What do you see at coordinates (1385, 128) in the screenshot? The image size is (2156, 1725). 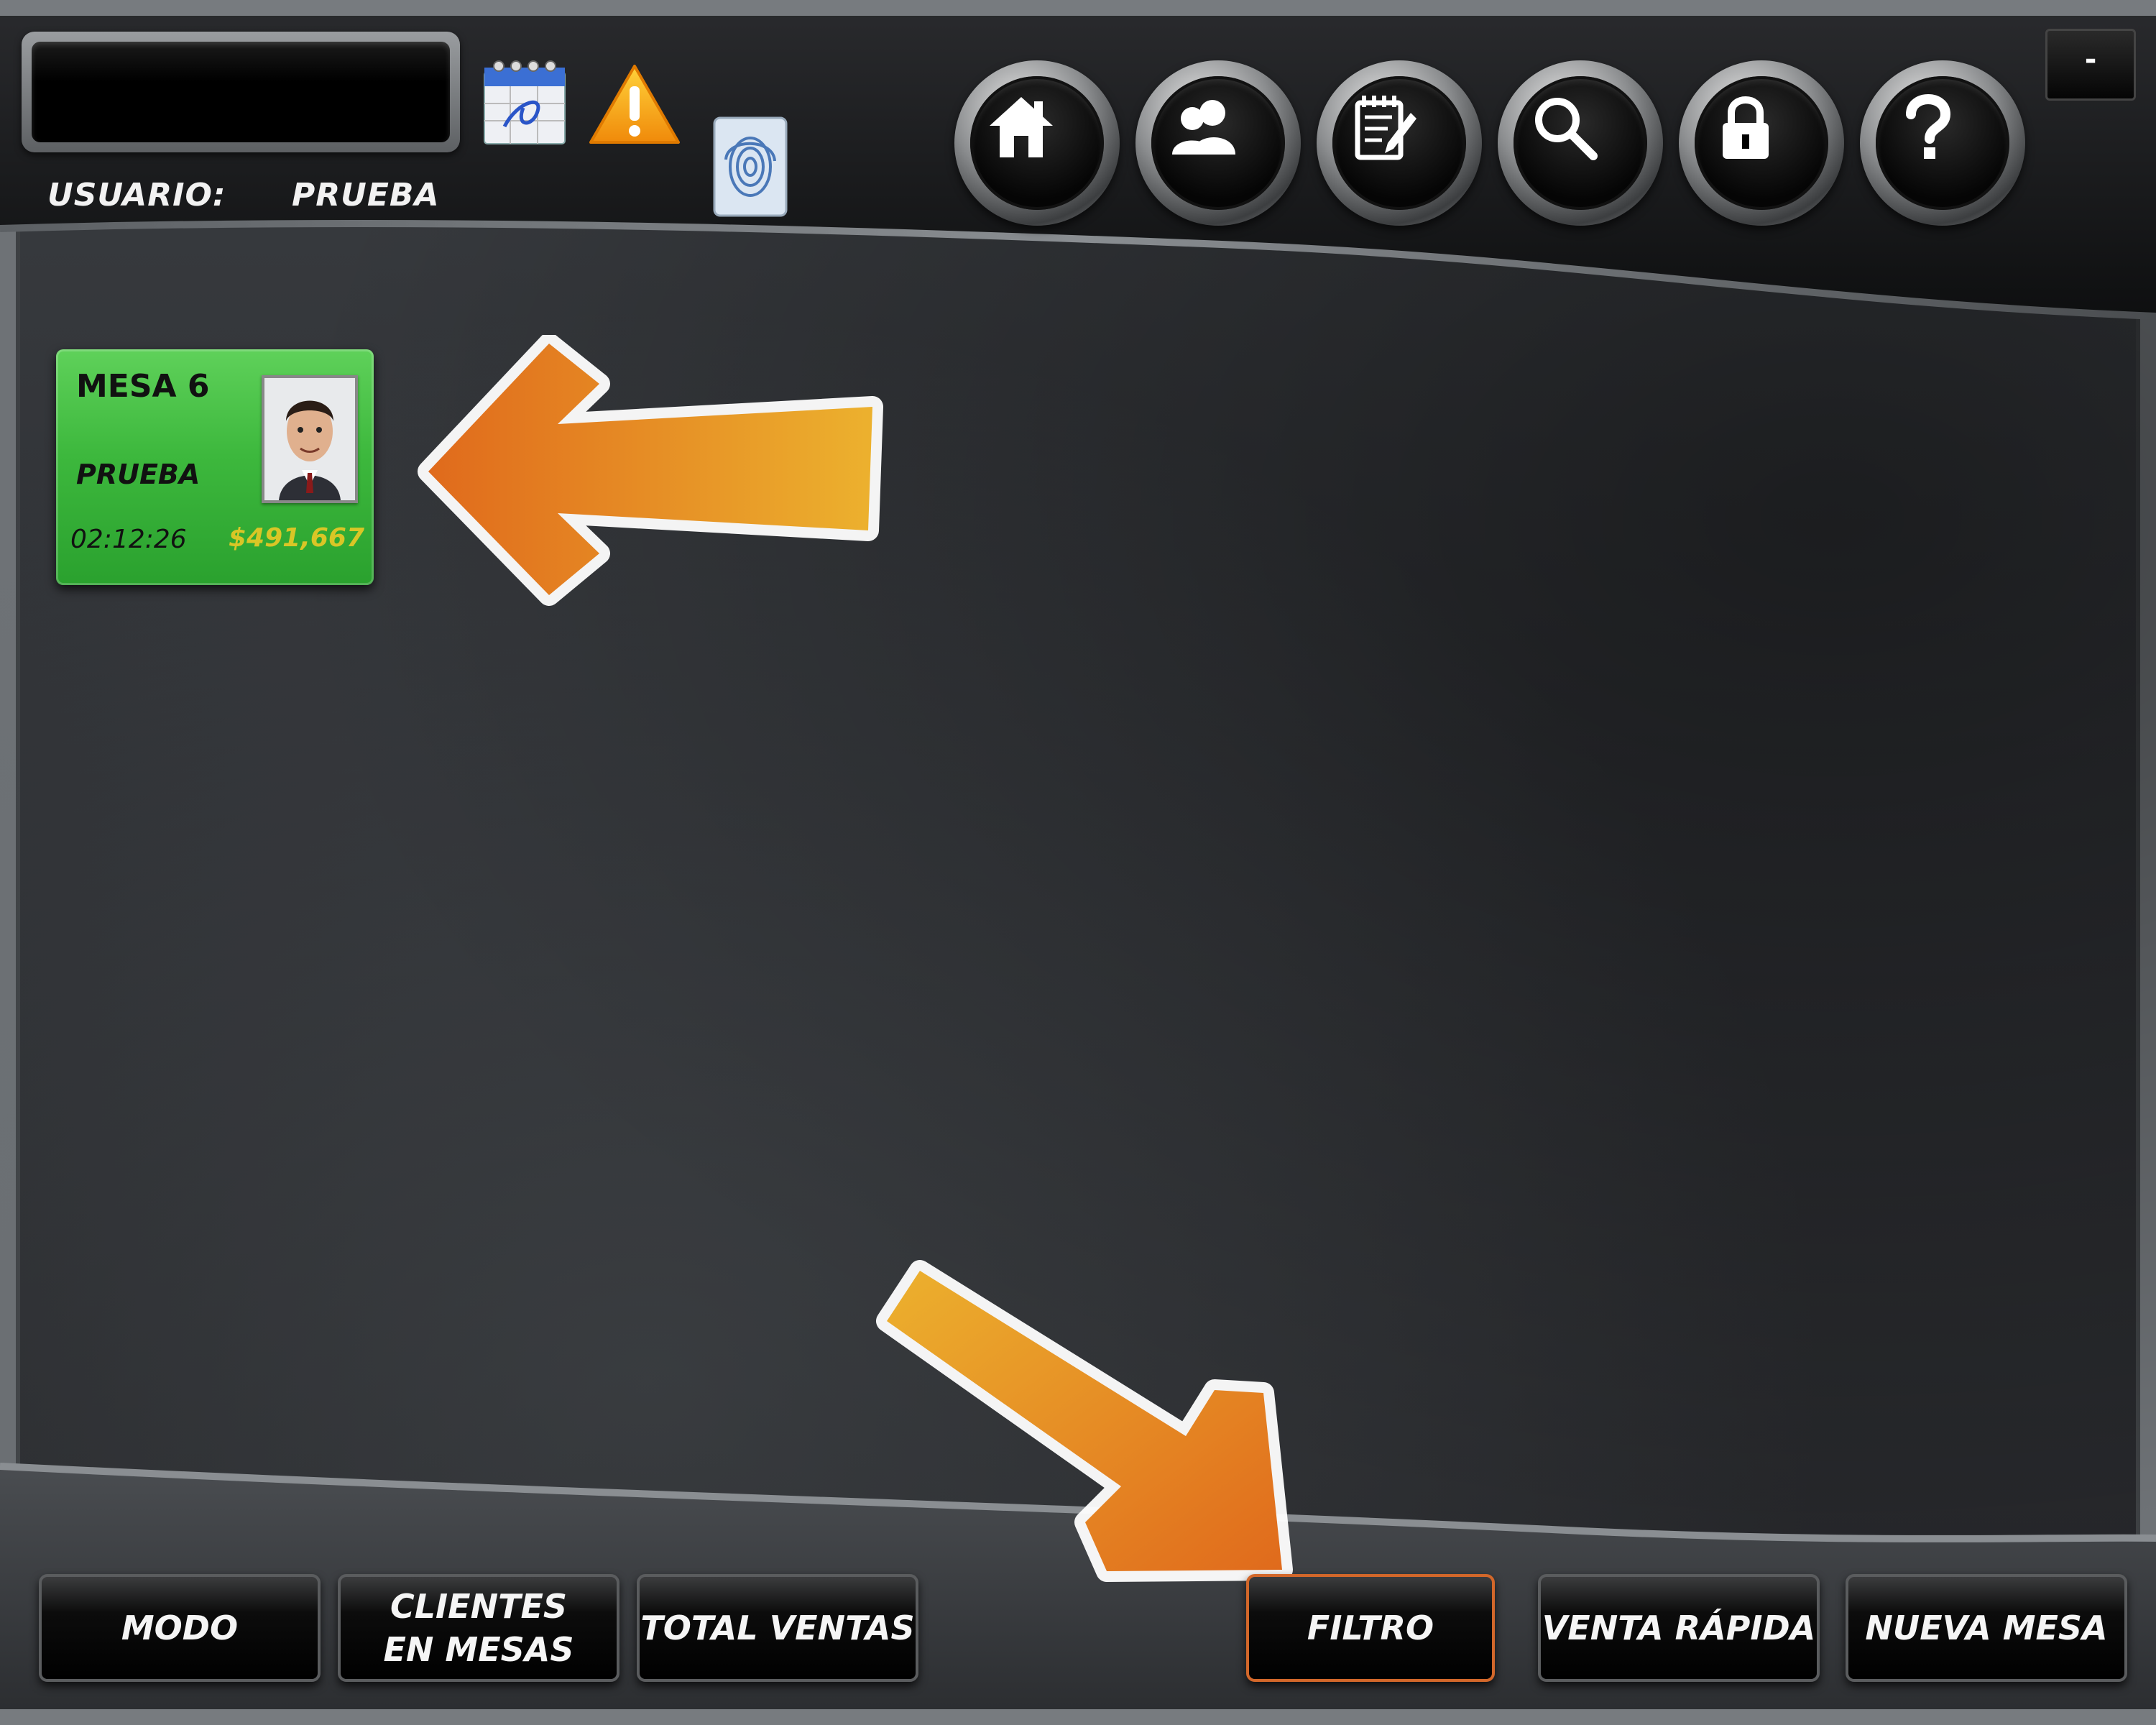 I see `notes-icon` at bounding box center [1385, 128].